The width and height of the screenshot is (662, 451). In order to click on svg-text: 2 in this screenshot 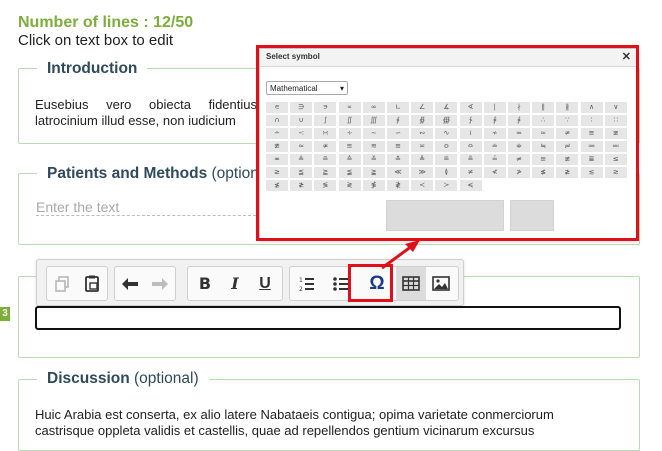, I will do `click(301, 289)`.